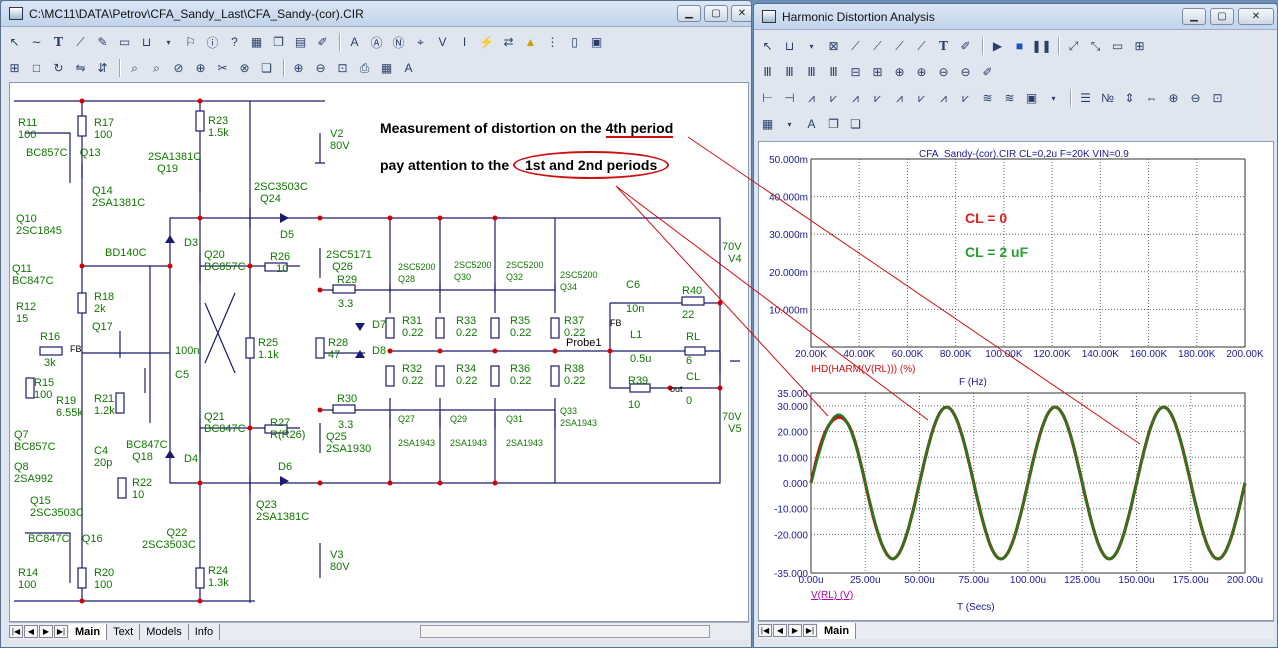  I want to click on low-find-icon: ⩗, so click(965, 98).